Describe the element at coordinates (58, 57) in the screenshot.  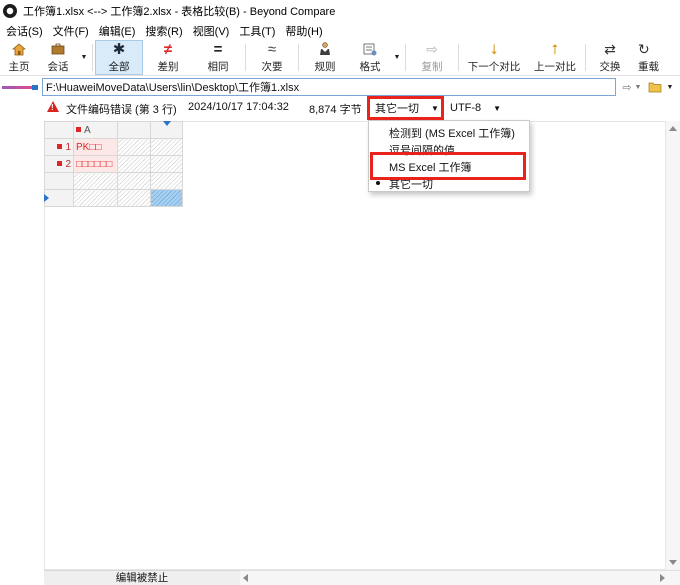
I see `session-button: 会话` at that location.